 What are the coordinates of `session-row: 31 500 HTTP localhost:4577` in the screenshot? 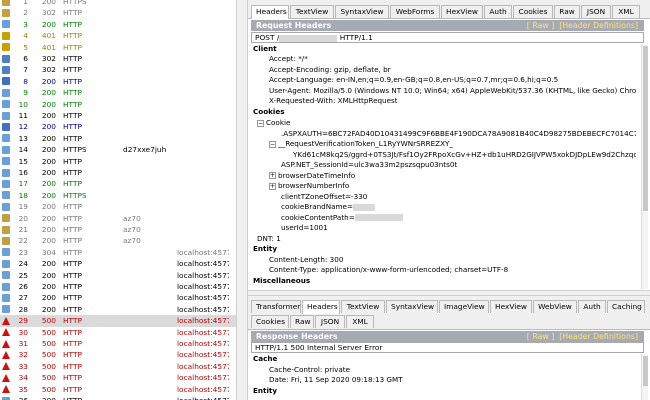 It's located at (118, 343).